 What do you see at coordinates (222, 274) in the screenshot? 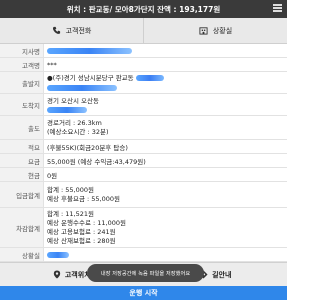
I see `navigation-label: 길안내` at bounding box center [222, 274].